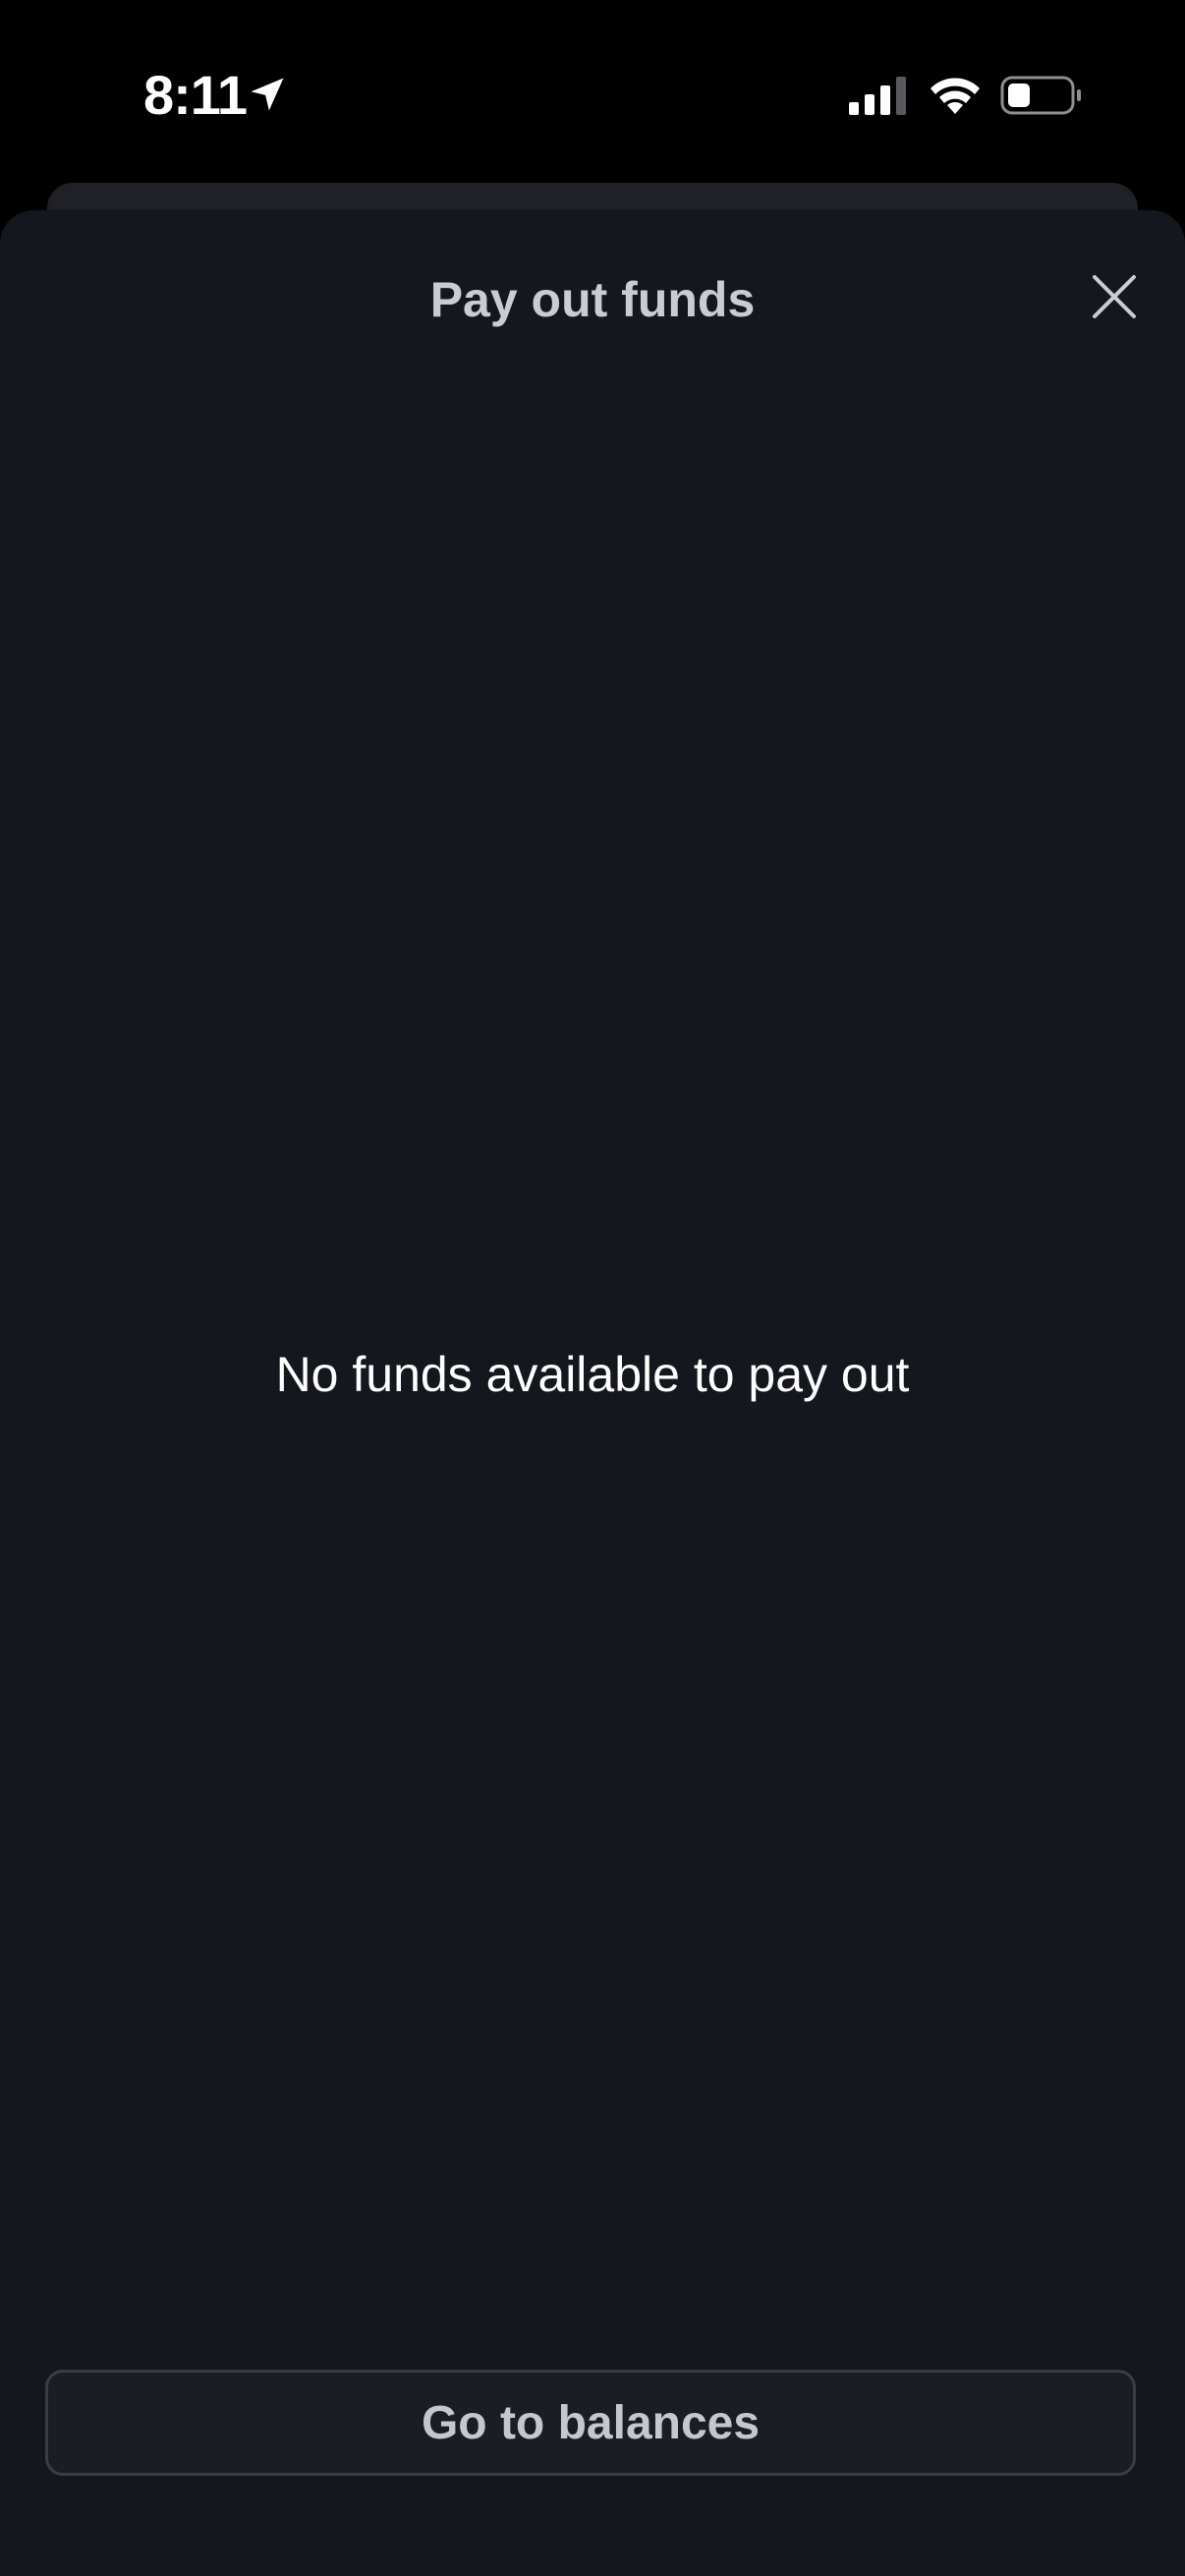 This screenshot has height=2576, width=1185. What do you see at coordinates (878, 96) in the screenshot?
I see `cellular-signal-icon` at bounding box center [878, 96].